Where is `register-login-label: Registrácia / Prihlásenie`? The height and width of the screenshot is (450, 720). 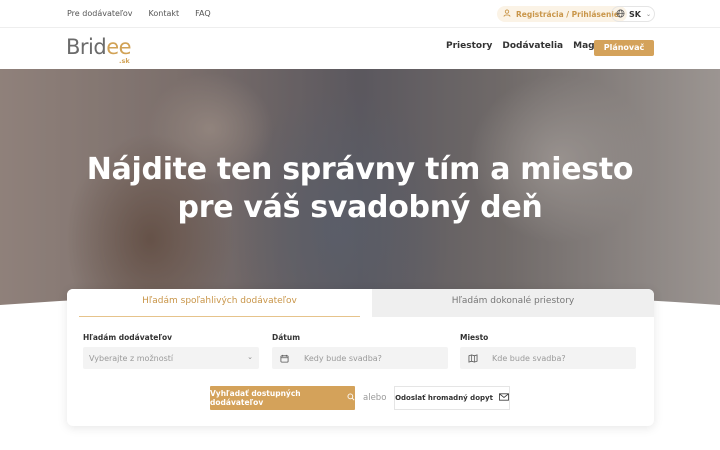 register-login-label: Registrácia / Prihlásenie is located at coordinates (567, 14).